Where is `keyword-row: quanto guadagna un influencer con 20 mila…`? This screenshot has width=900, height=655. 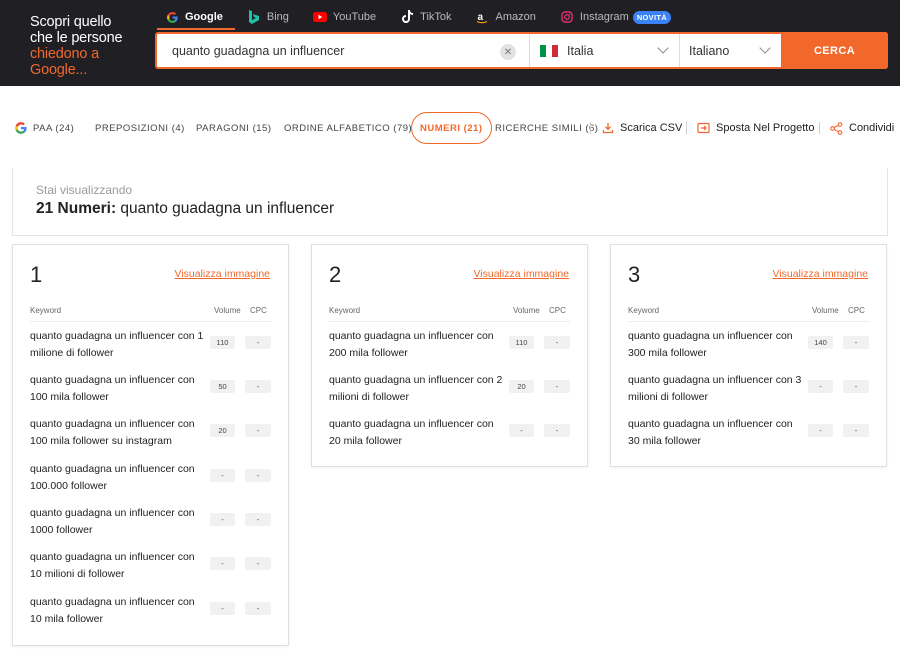 keyword-row: quanto guadagna un influencer con 20 mila… is located at coordinates (454, 436).